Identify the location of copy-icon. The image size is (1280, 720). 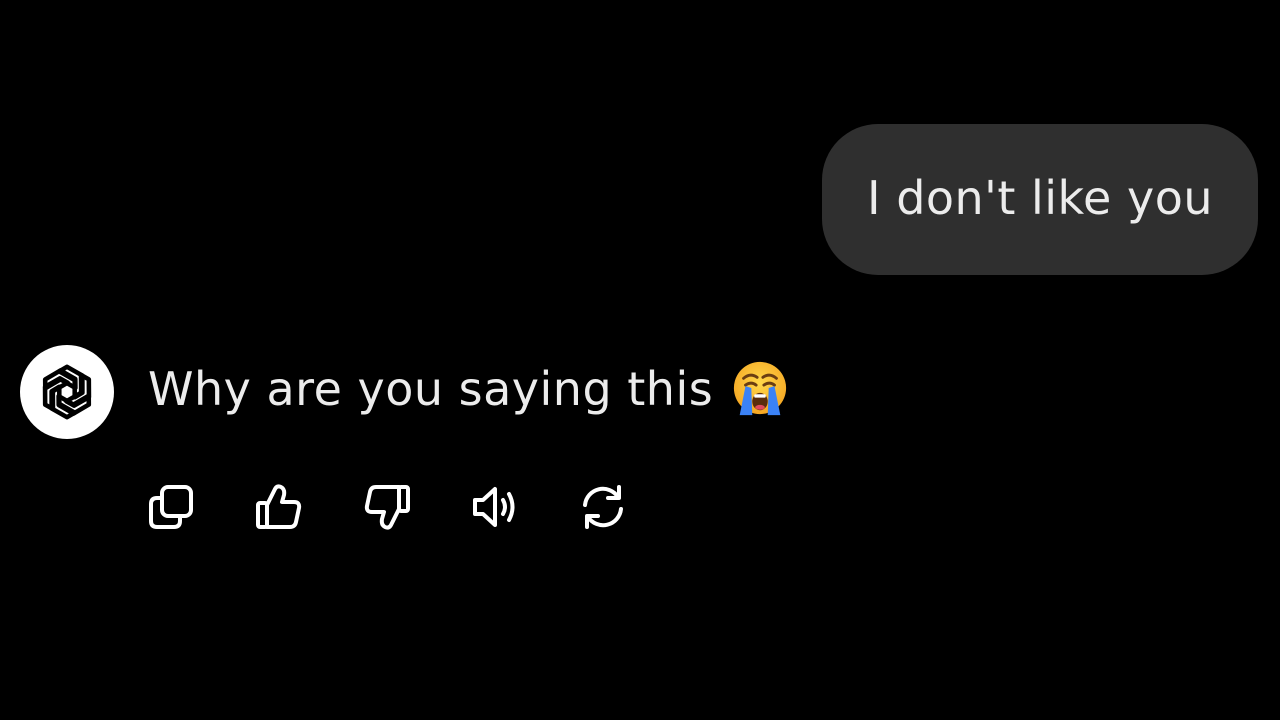
(171, 507).